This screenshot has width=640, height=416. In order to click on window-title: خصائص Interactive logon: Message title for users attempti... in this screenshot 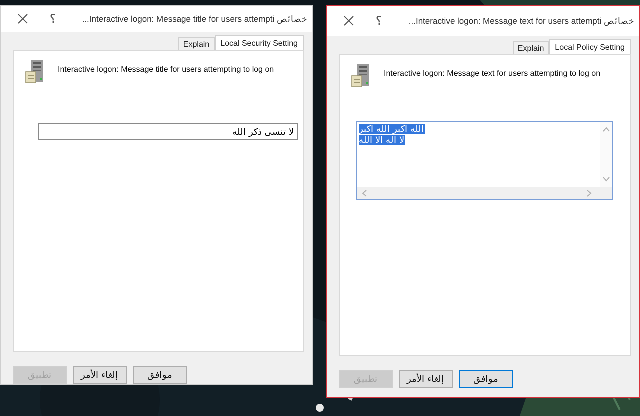, I will do `click(194, 19)`.